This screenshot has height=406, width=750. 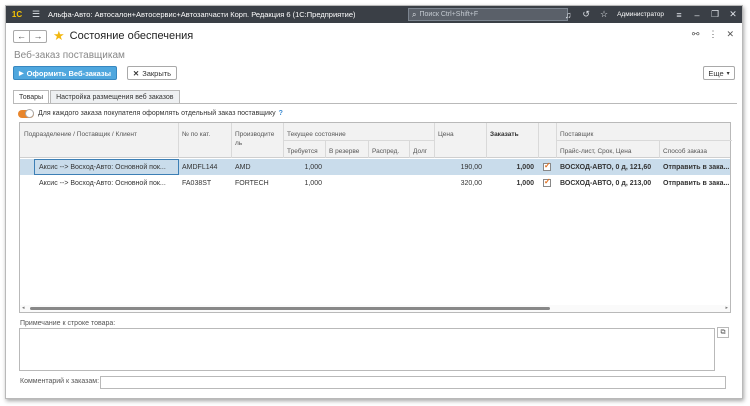 I want to click on chevron-down-icon: ▾, so click(x=728, y=73).